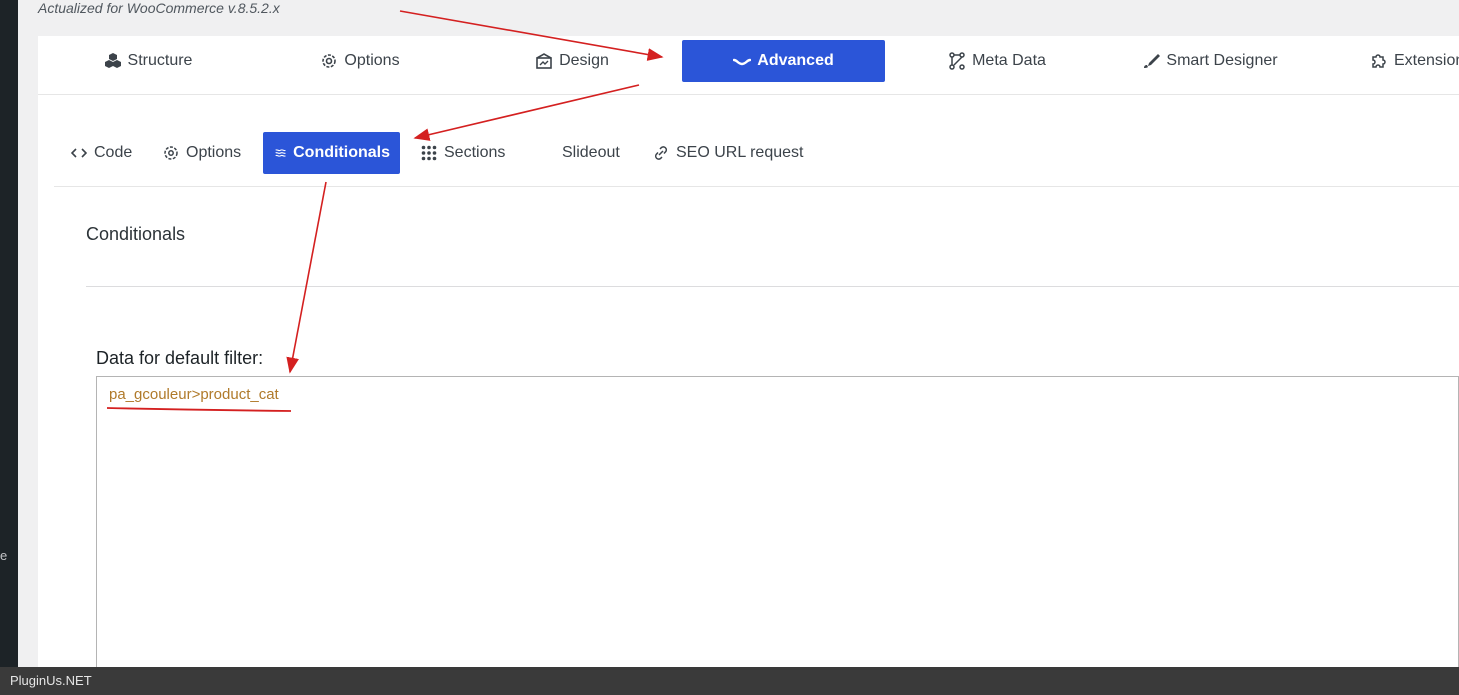  I want to click on tab-label: Design, so click(584, 60).